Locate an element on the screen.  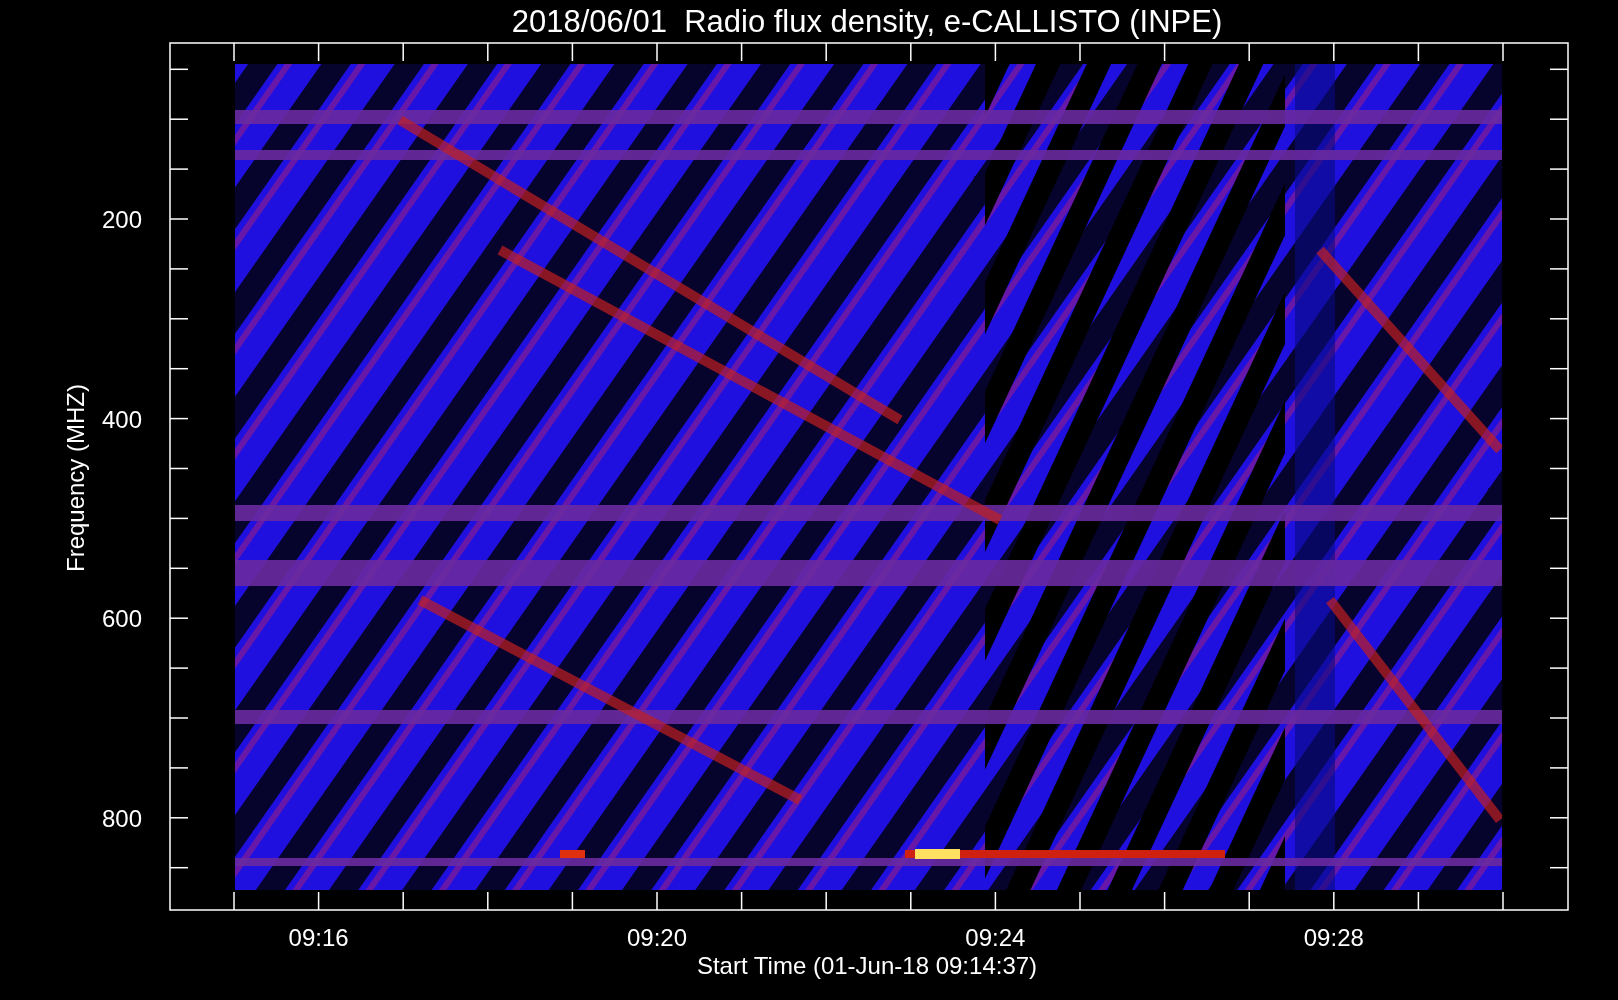
tick-label: 200 is located at coordinates (121, 219).